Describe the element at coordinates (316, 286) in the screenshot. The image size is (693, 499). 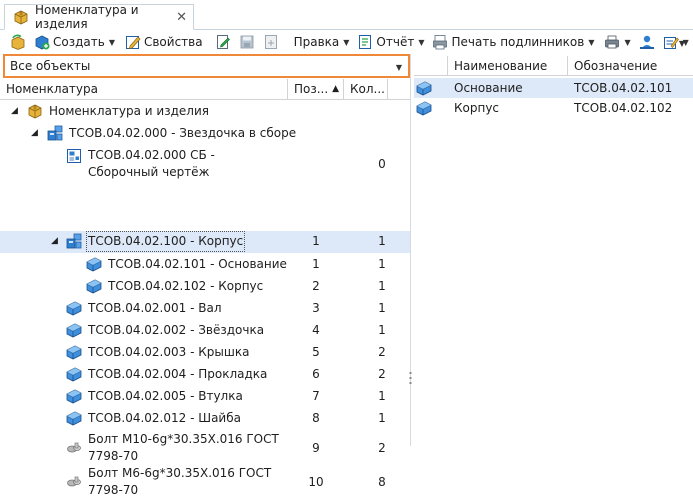
I see `tree-row-pos: 2` at that location.